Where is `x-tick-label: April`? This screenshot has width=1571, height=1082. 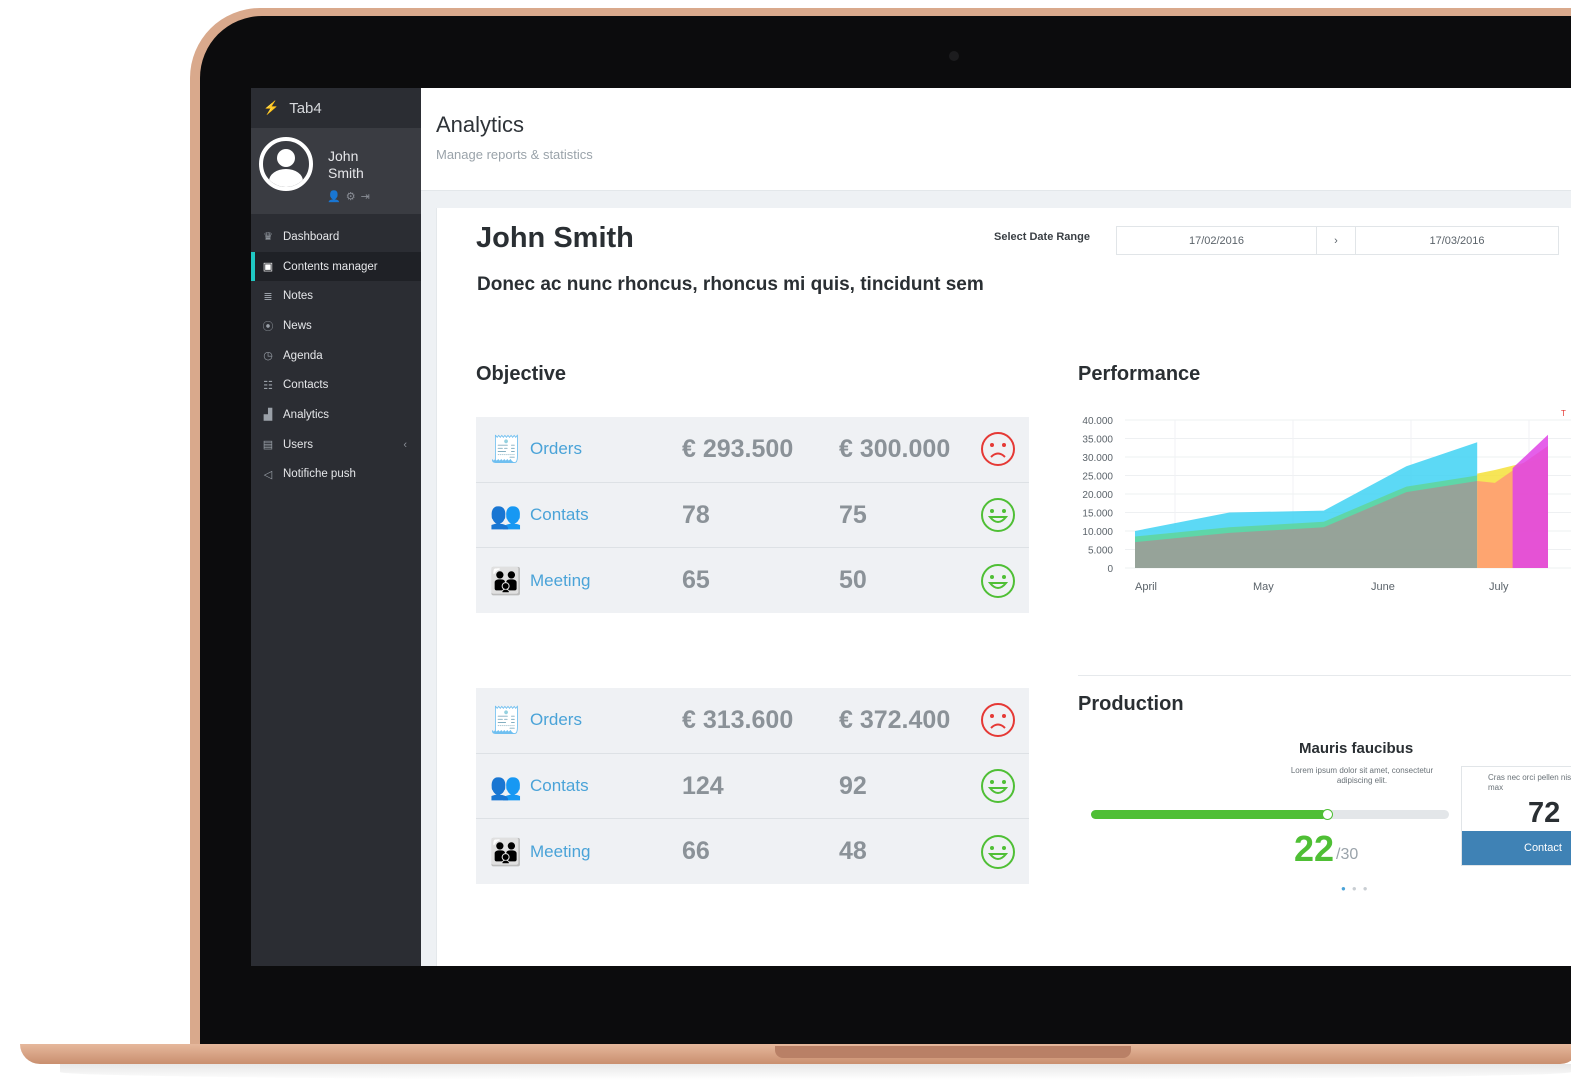 x-tick-label: April is located at coordinates (1146, 587).